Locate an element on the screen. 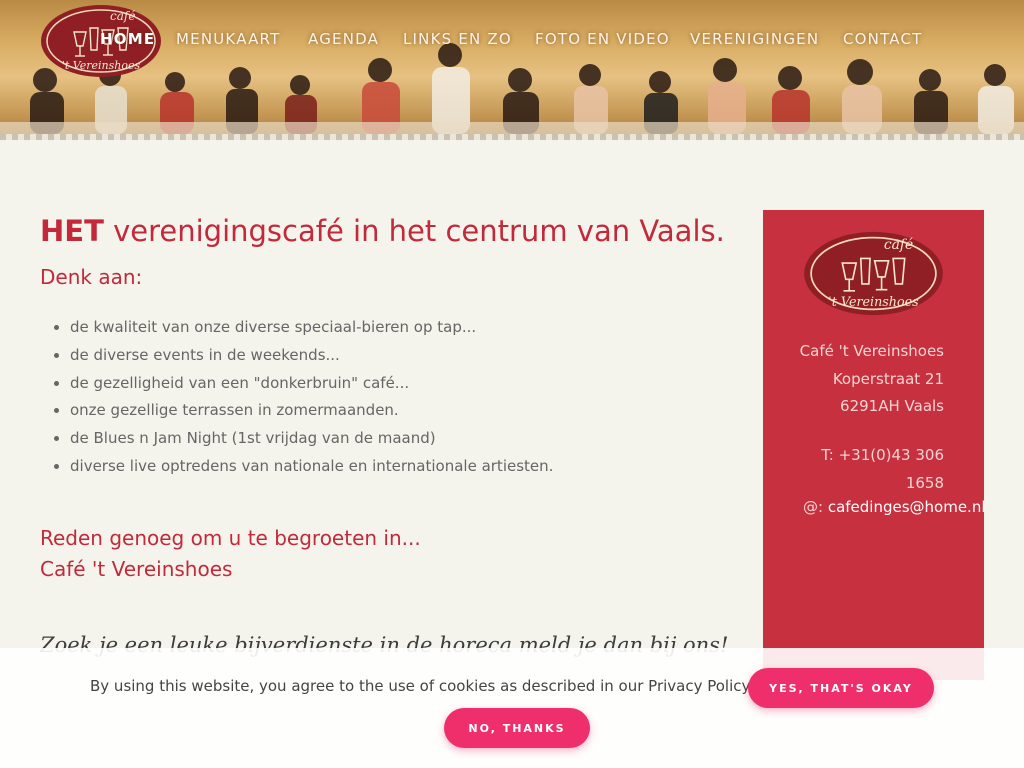 This screenshot has width=1024, height=768. welcome-line-2: Café 't Vereinshoes is located at coordinates (136, 568).